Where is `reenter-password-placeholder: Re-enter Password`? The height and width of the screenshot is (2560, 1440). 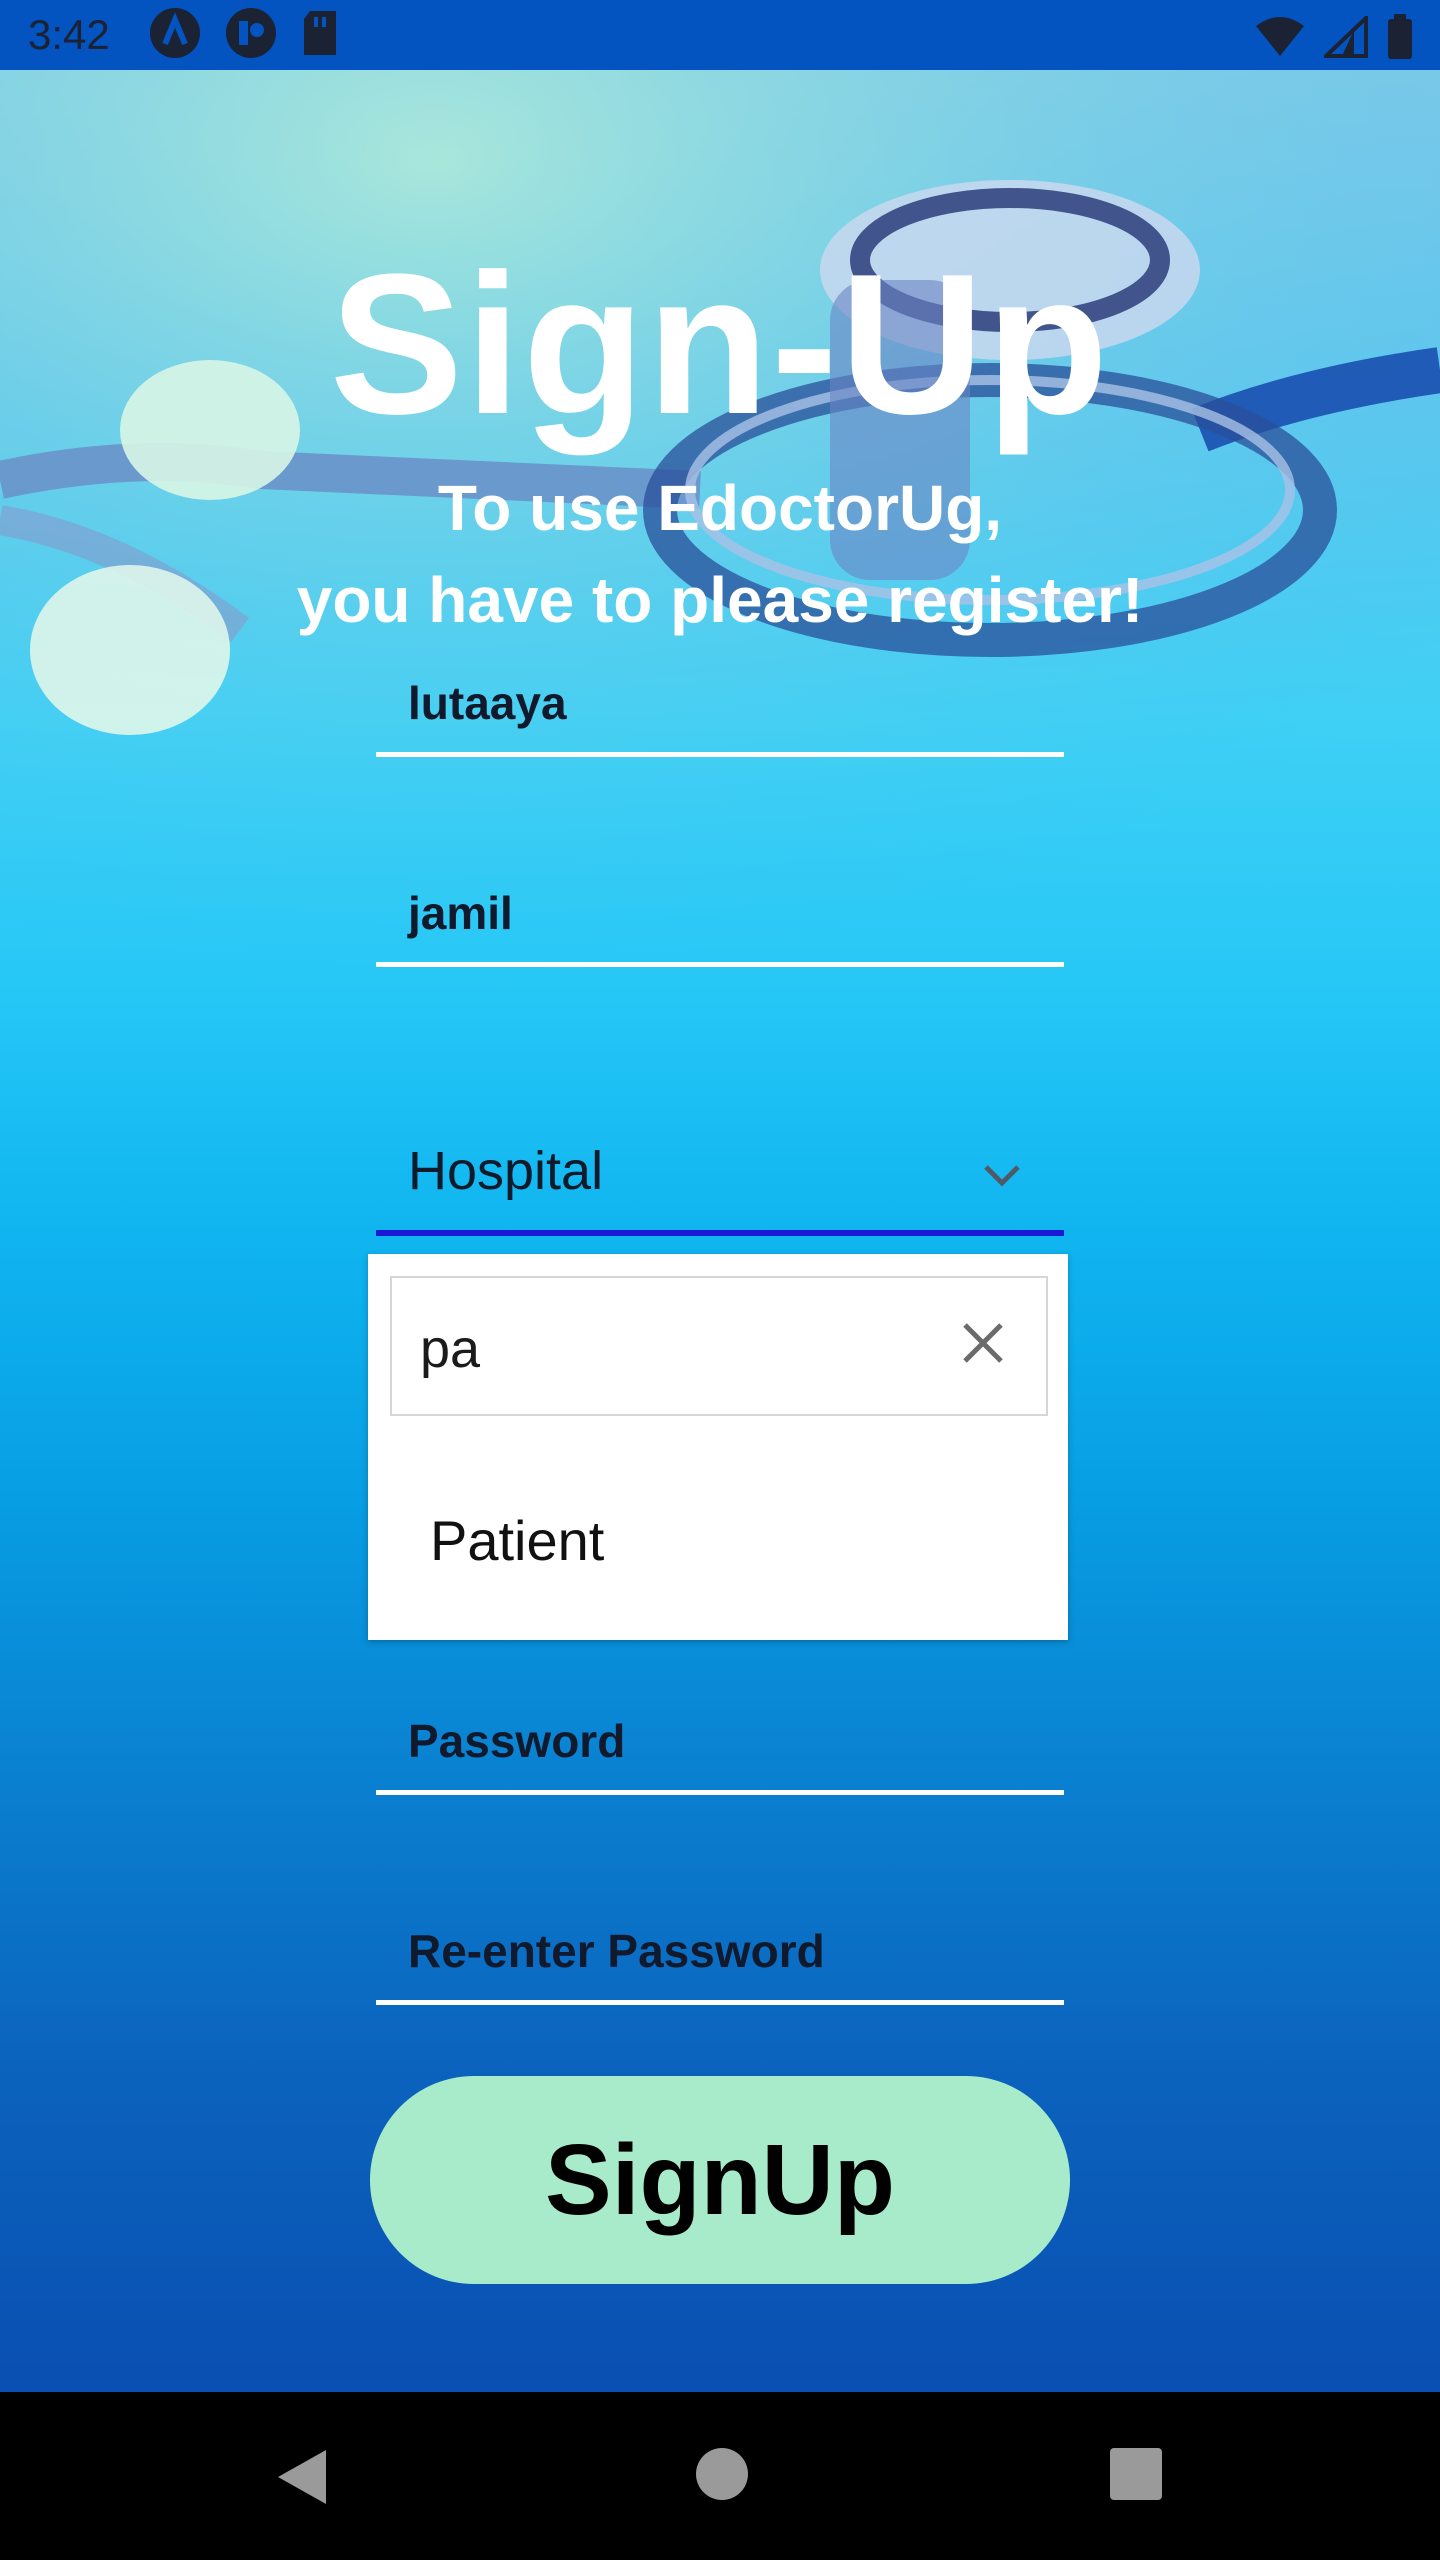
reenter-password-placeholder: Re-enter Password is located at coordinates (616, 1951).